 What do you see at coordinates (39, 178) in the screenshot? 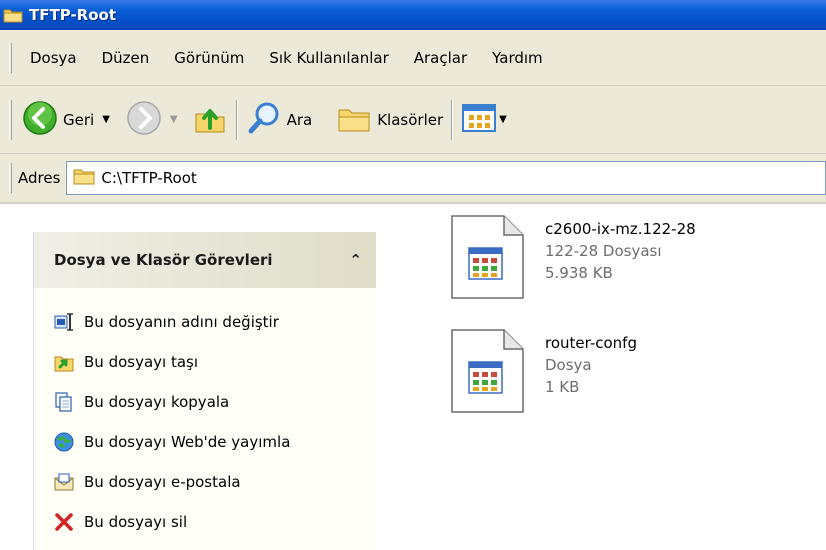
I see `address-label: Adres` at bounding box center [39, 178].